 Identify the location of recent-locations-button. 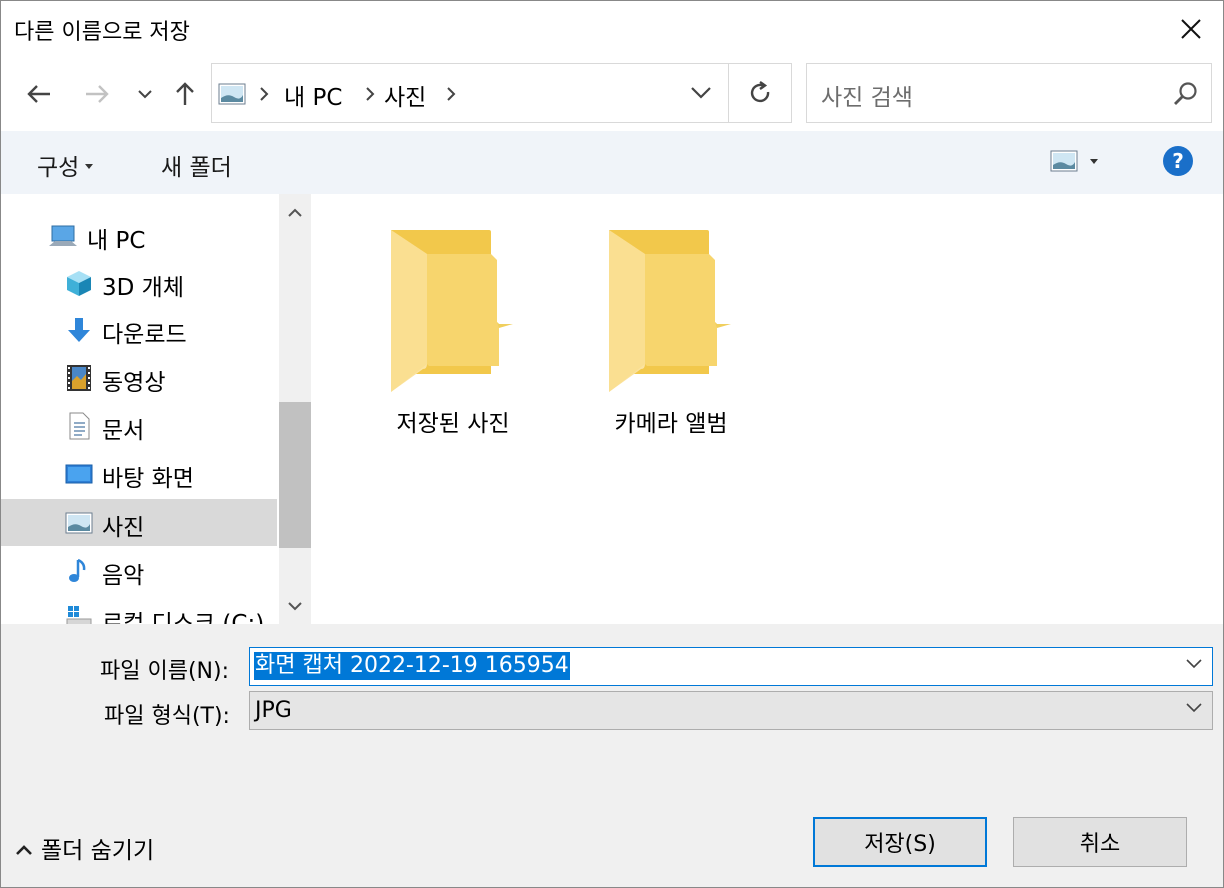
(145, 94).